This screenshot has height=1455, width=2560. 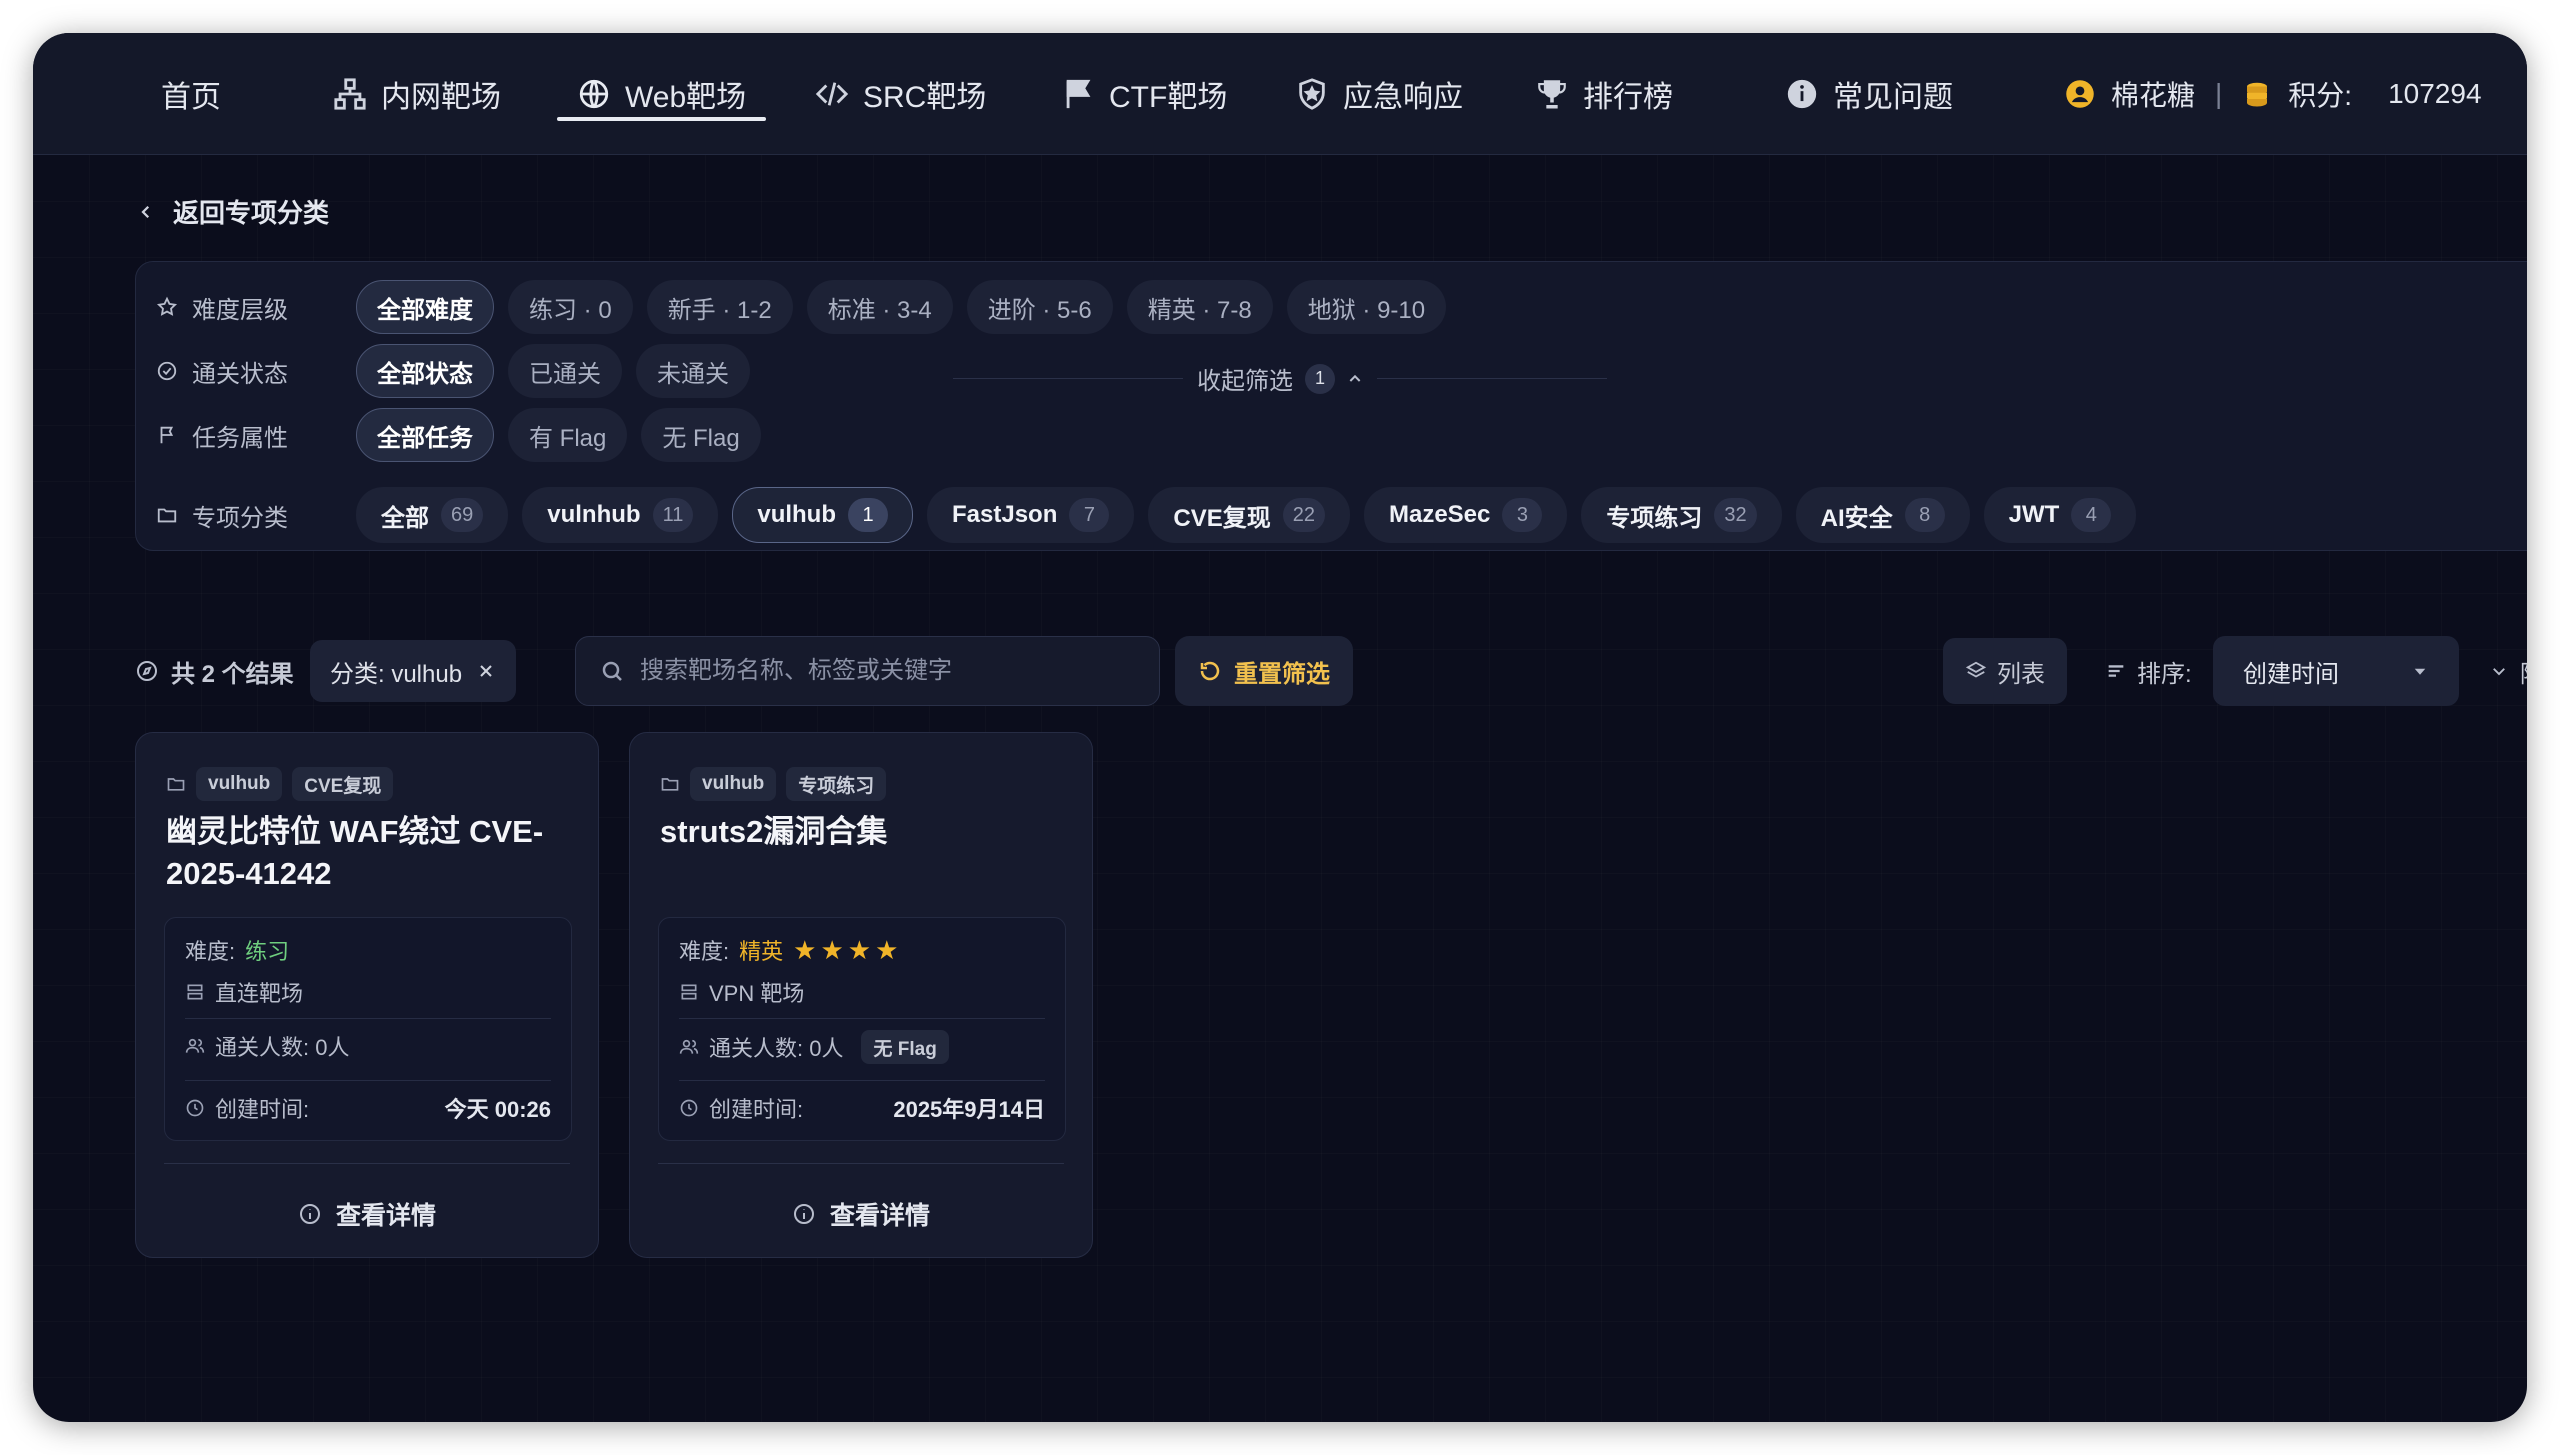 What do you see at coordinates (368, 950) in the screenshot?
I see `difficulty-row: 难度: 练习` at bounding box center [368, 950].